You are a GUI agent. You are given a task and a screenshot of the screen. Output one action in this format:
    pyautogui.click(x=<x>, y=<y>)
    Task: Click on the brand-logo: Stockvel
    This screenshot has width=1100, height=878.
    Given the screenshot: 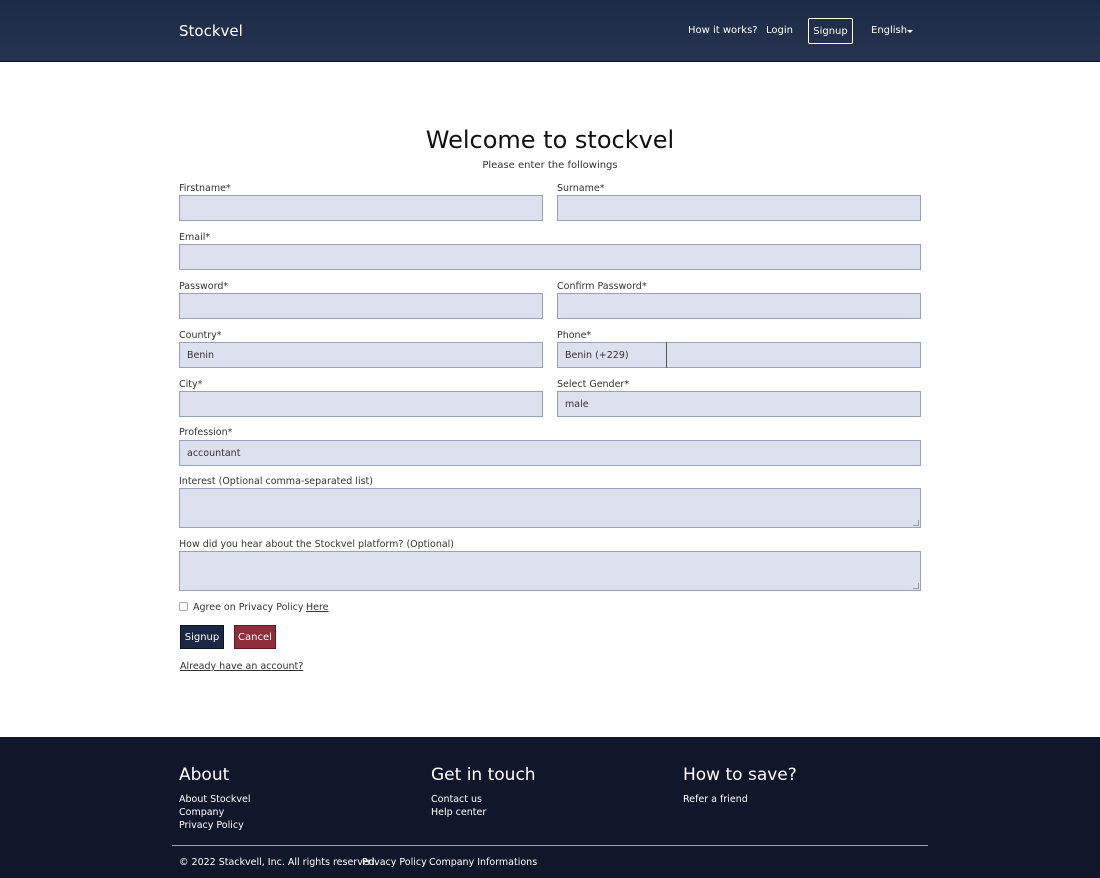 What is the action you would take?
    pyautogui.click(x=211, y=31)
    